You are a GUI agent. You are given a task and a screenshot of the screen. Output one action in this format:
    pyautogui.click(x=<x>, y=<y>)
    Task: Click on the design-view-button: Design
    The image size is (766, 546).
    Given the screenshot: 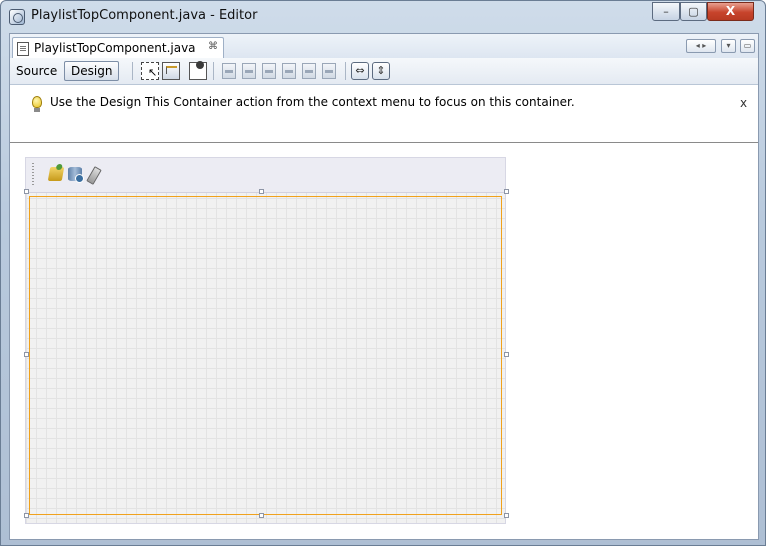 What is the action you would take?
    pyautogui.click(x=92, y=71)
    